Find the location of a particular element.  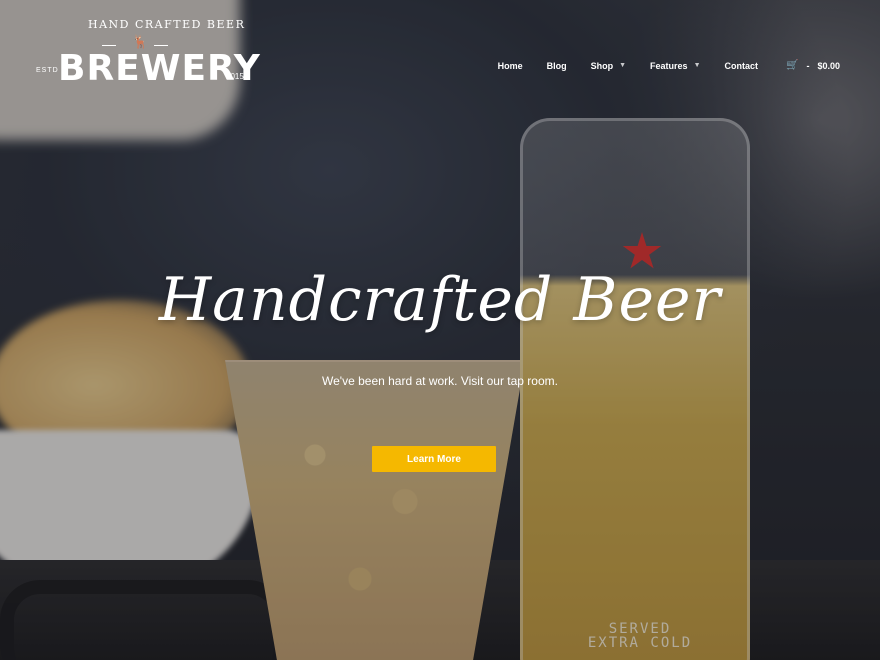

nav-item-contact: Contact is located at coordinates (742, 66).